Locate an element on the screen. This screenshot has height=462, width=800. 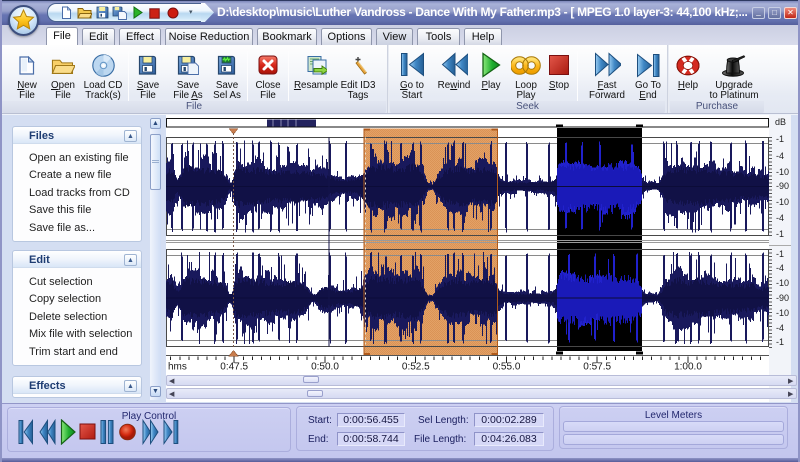
svg-text: 1:00.0 is located at coordinates (688, 367).